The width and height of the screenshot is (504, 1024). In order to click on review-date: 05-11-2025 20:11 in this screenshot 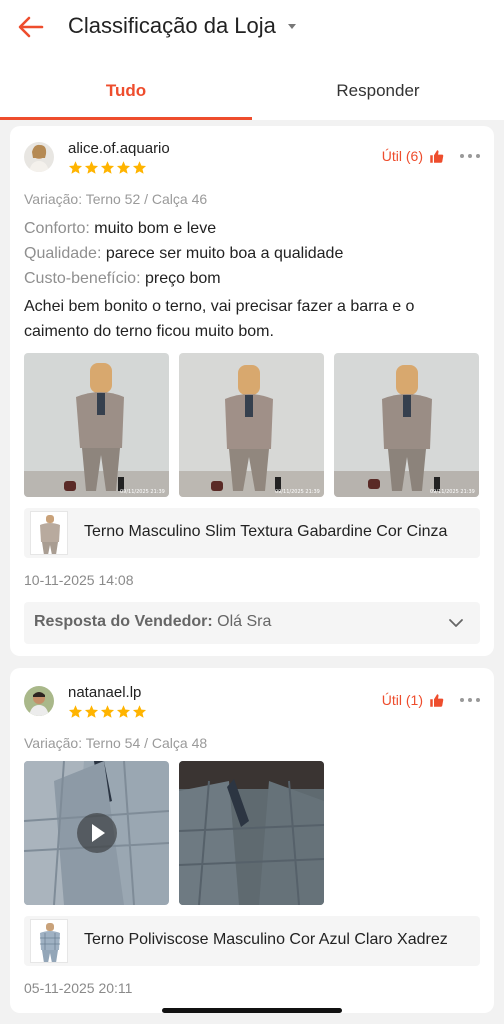, I will do `click(78, 988)`.